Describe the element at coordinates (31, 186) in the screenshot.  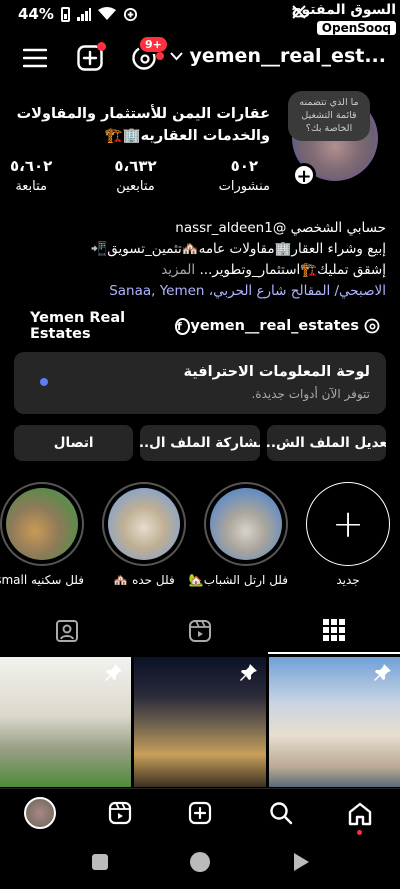
I see `stat-label: متابعة` at that location.